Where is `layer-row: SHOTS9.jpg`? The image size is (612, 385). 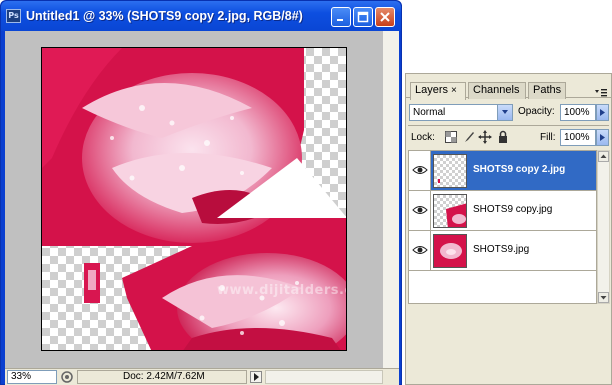
layer-row: SHOTS9.jpg is located at coordinates (502, 251).